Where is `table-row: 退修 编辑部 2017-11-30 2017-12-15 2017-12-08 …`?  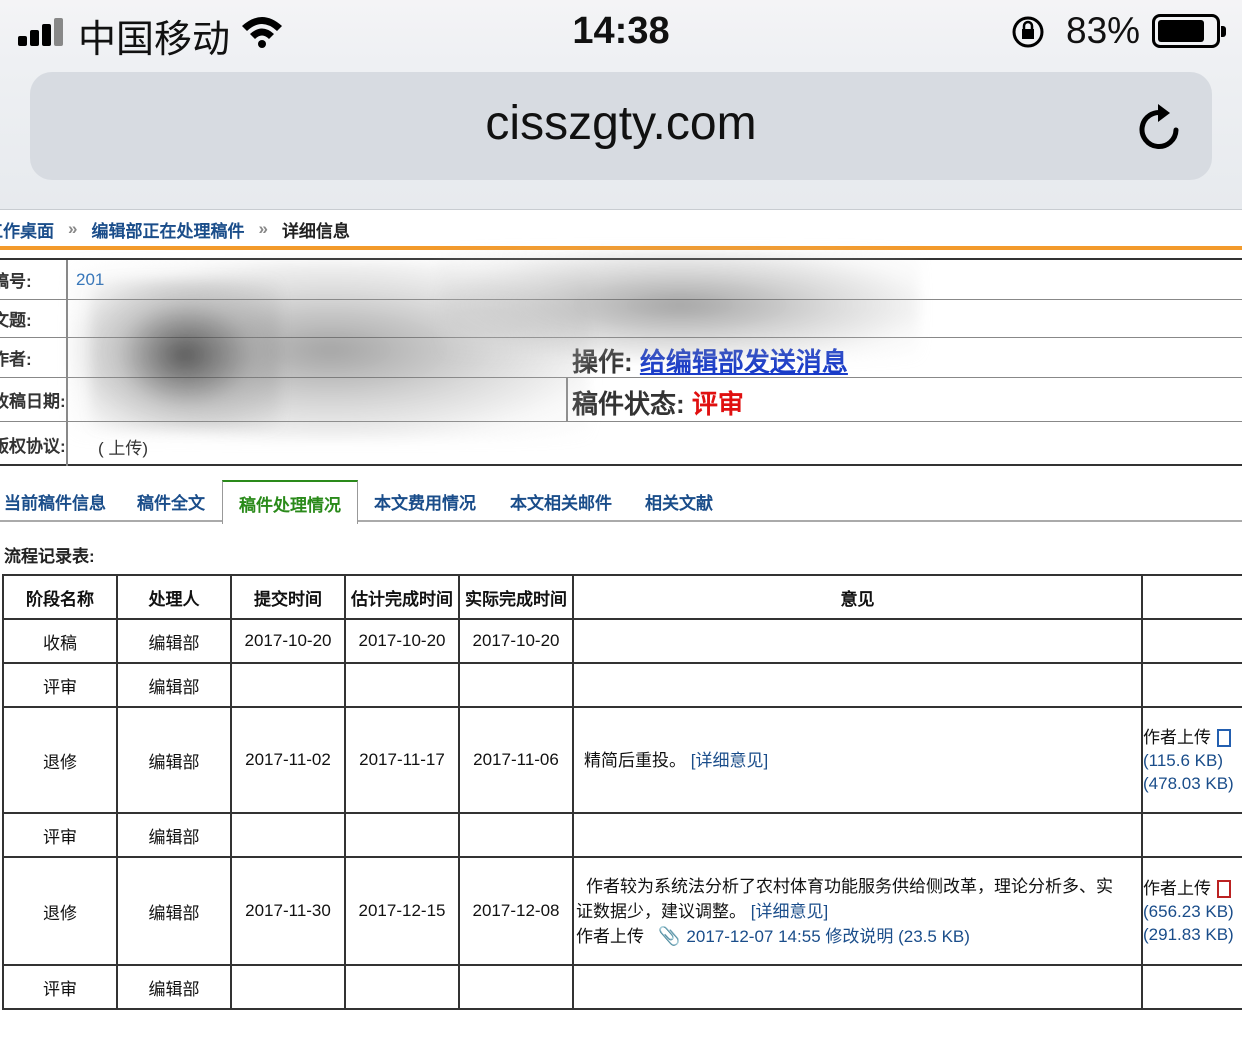 table-row: 退修 编辑部 2017-11-30 2017-12-15 2017-12-08 … is located at coordinates (622, 911).